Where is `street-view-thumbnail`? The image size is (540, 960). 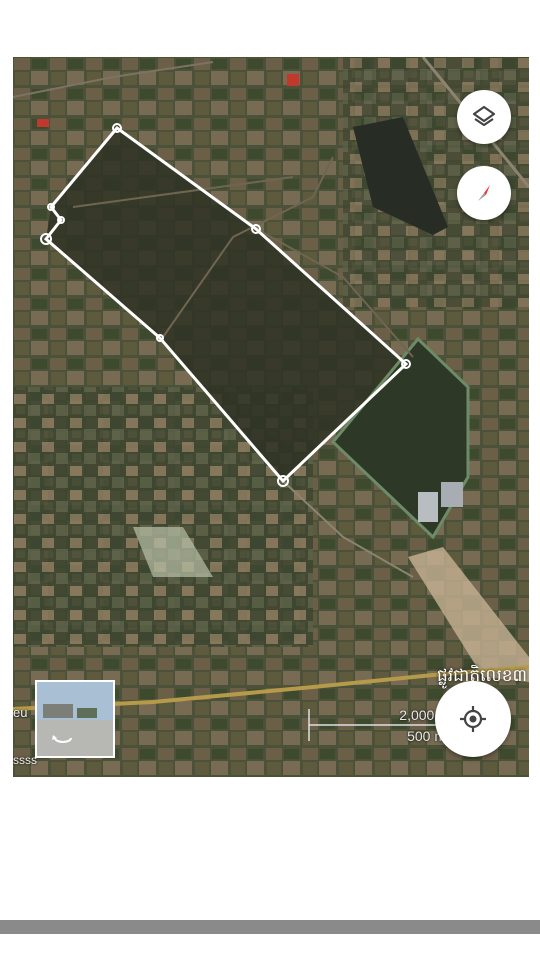
street-view-thumbnail is located at coordinates (75, 719).